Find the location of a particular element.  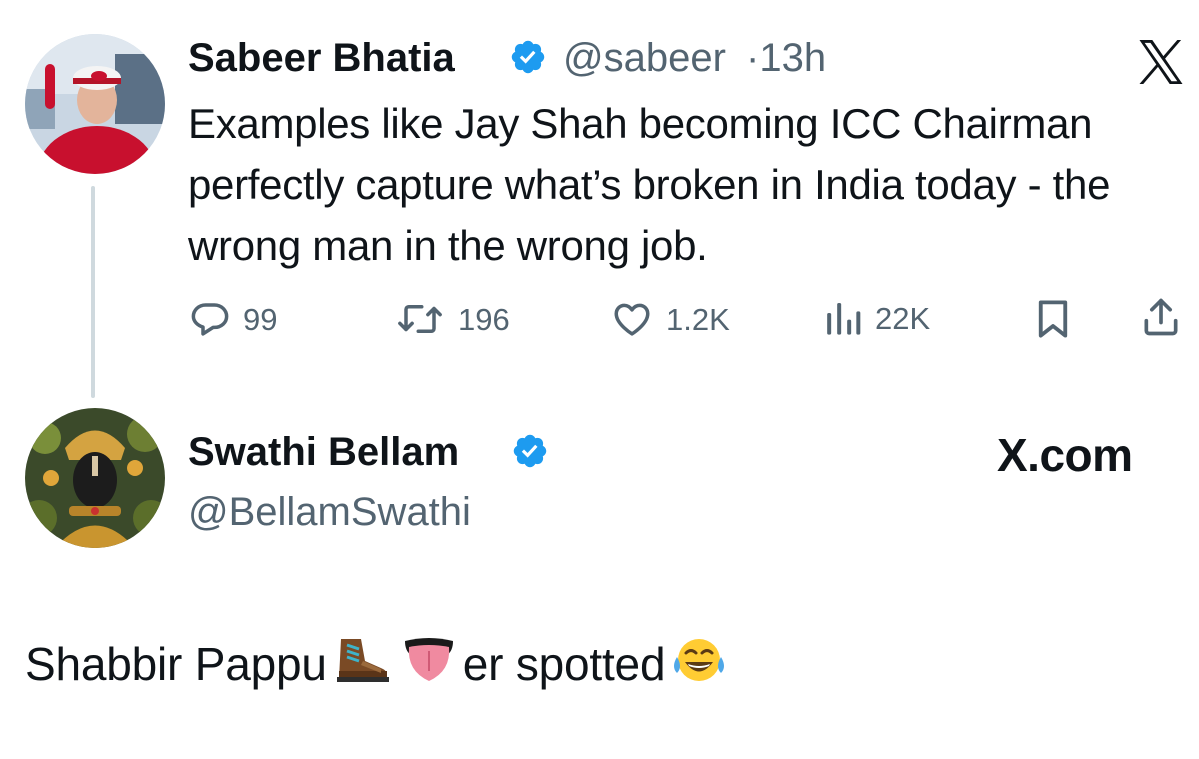

share-button is located at coordinates (1167, 317).